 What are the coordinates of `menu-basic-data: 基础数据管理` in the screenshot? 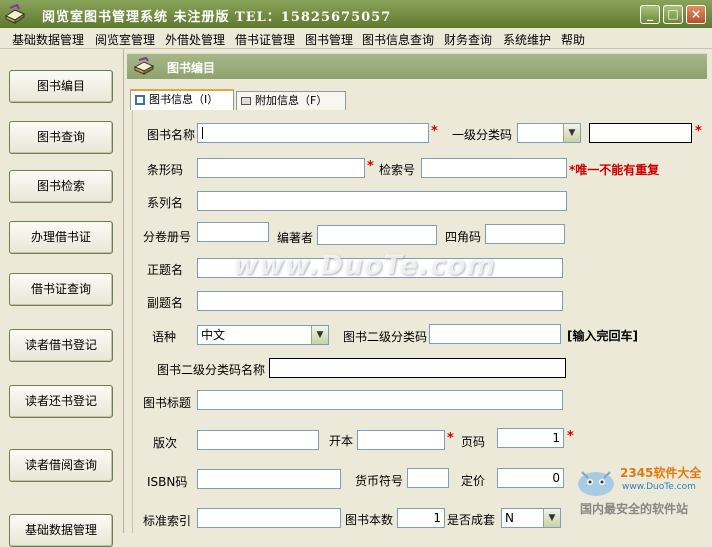 It's located at (48, 39).